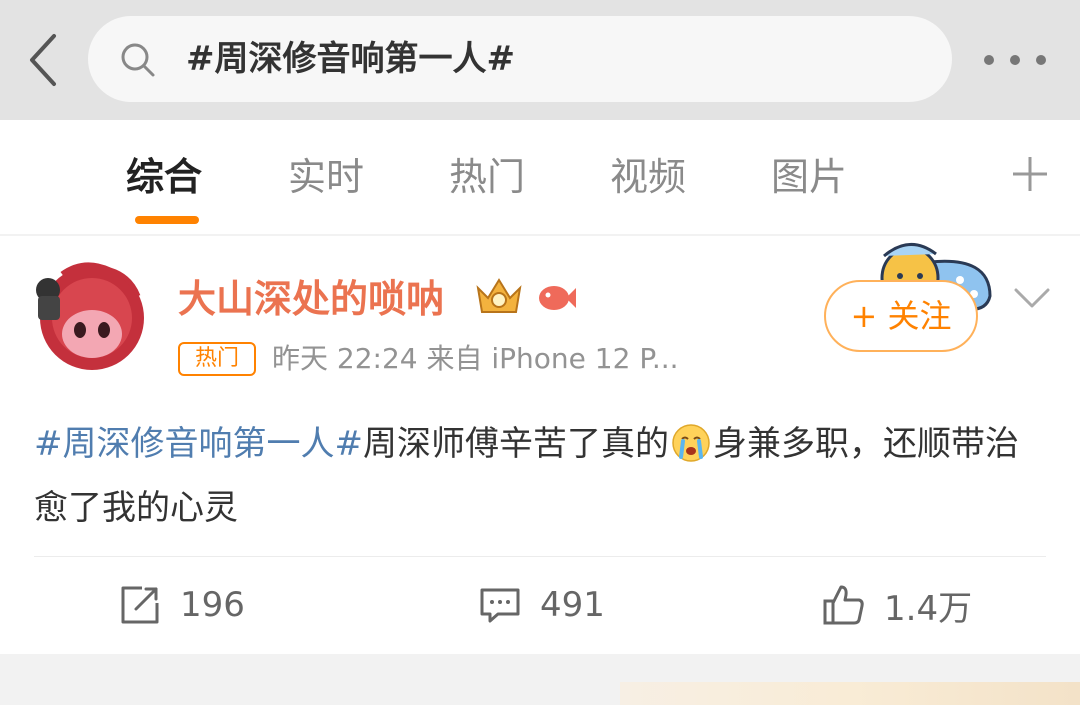 The image size is (1080, 705). I want to click on search-icon, so click(138, 60).